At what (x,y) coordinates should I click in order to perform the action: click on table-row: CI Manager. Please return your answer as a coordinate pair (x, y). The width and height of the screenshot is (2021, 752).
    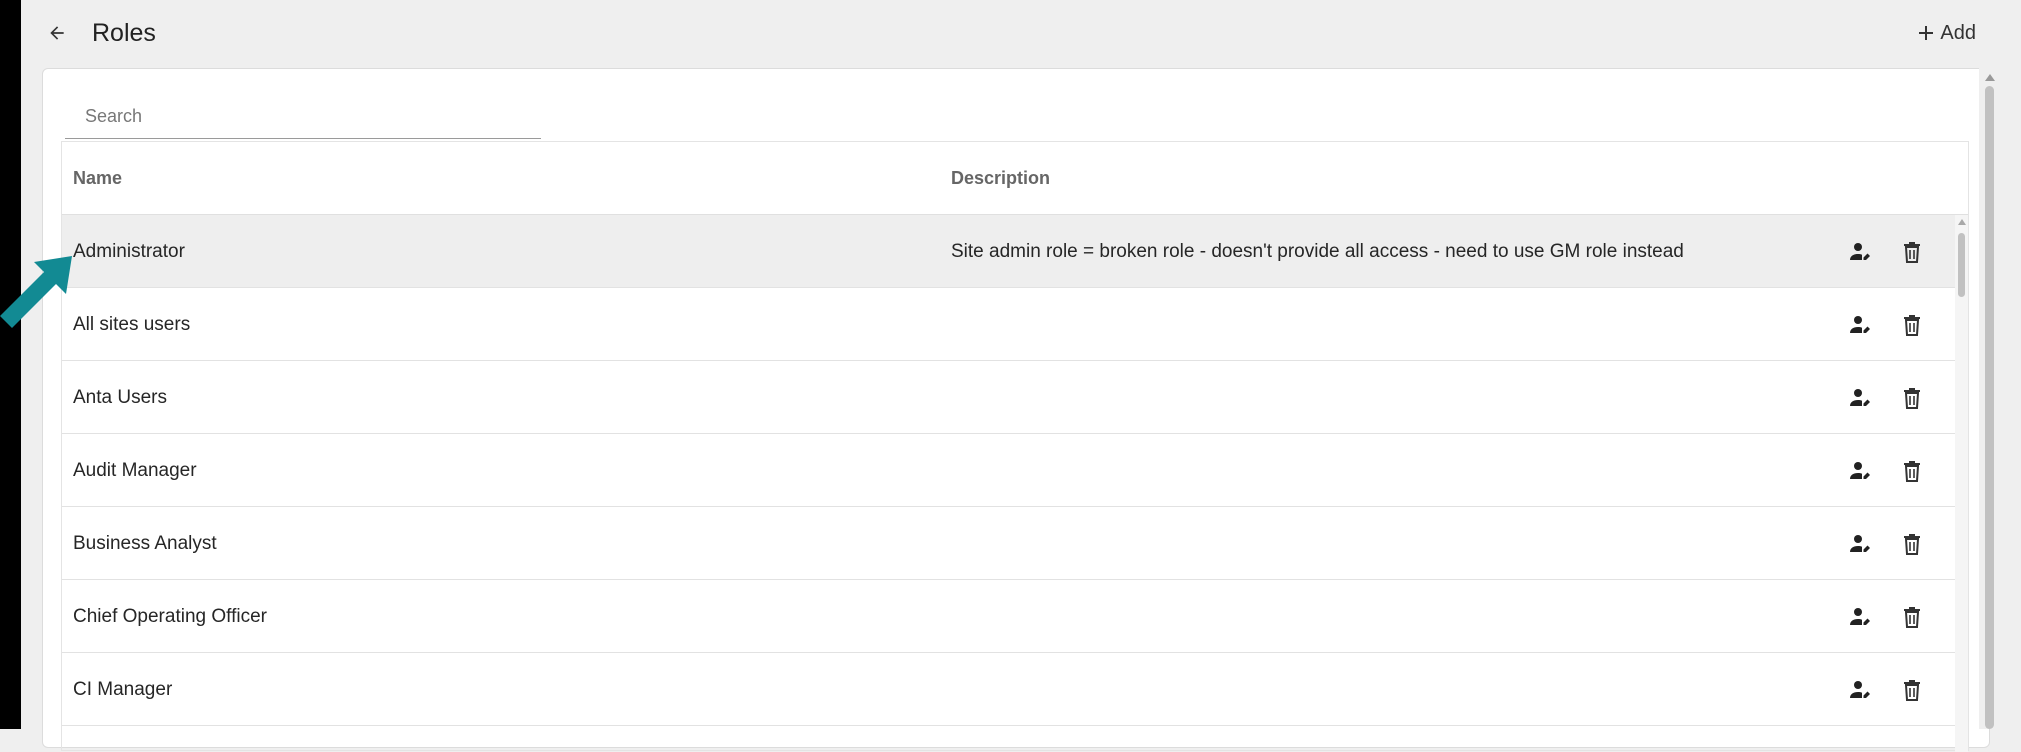
    Looking at the image, I should click on (1008, 689).